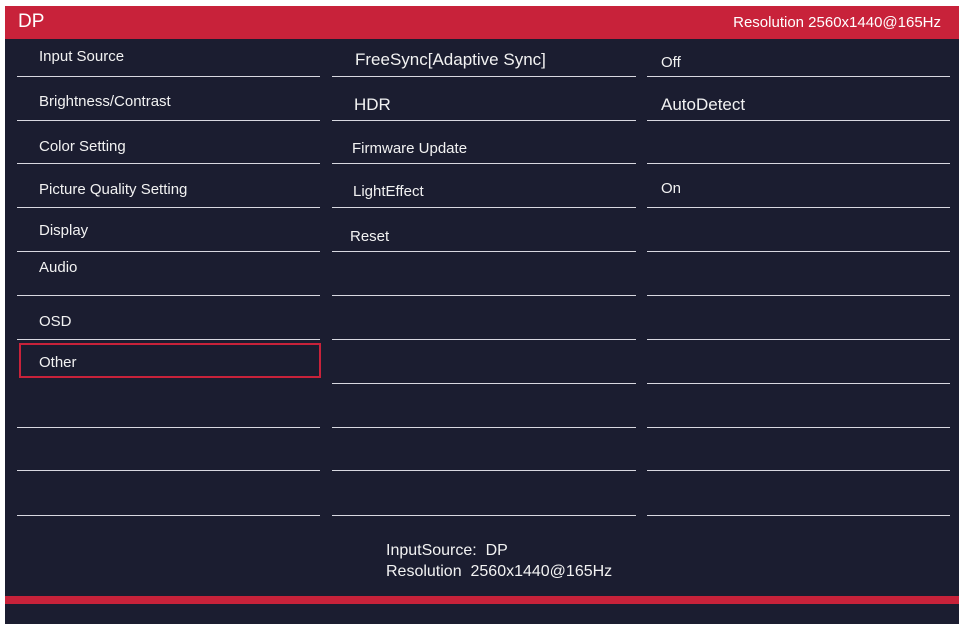  Describe the element at coordinates (31, 21) in the screenshot. I see `input-source-title: DP` at that location.